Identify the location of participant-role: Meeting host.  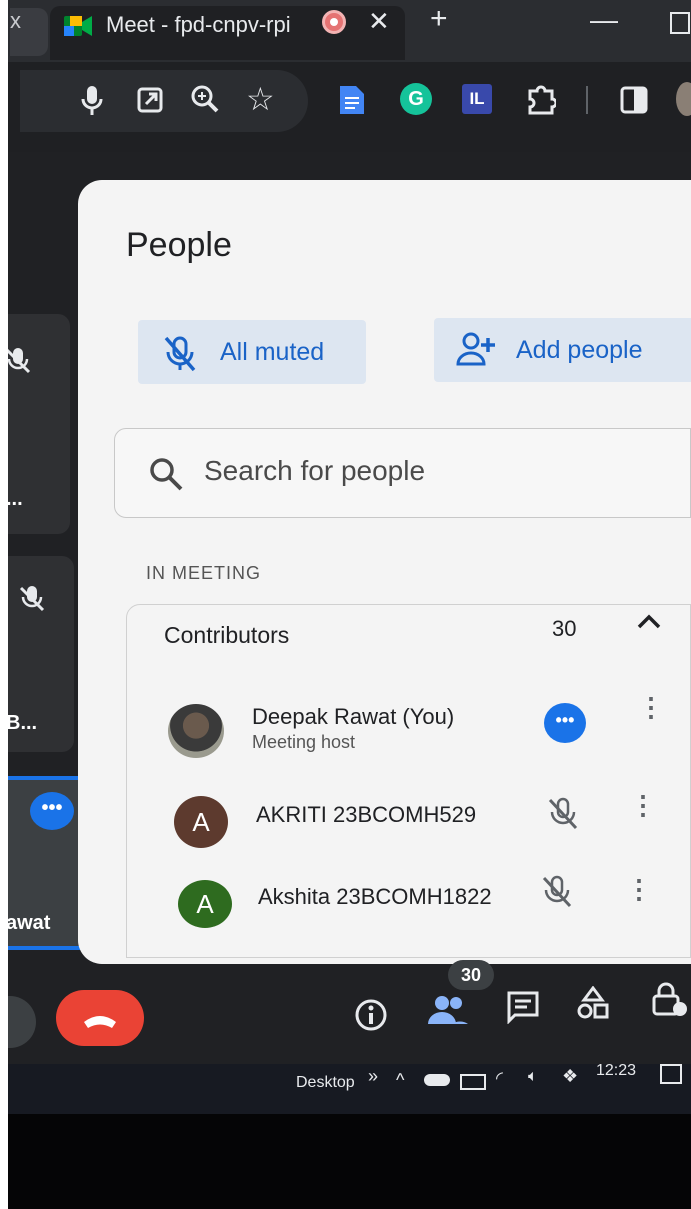
(304, 742).